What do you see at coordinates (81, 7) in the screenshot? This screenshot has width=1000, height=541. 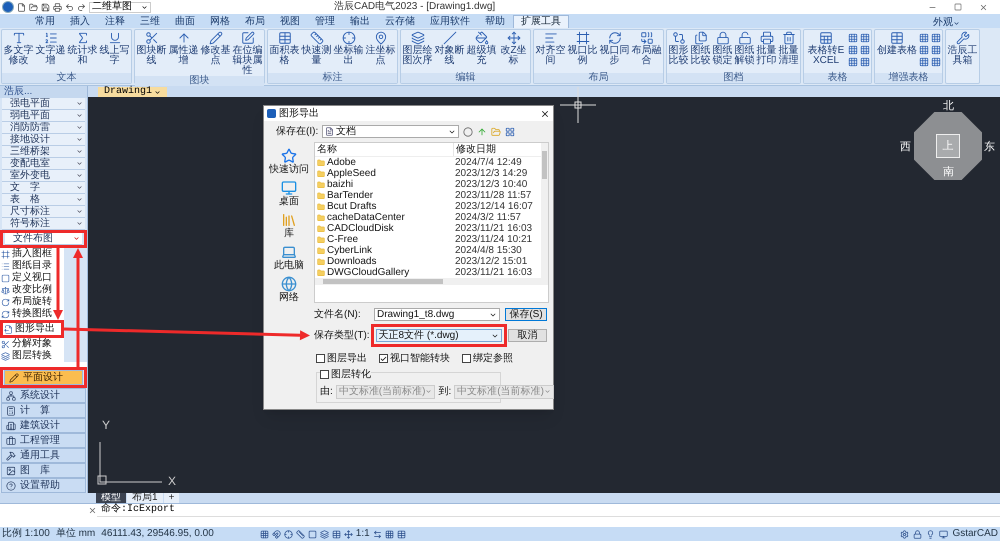 I see `redo-icon` at bounding box center [81, 7].